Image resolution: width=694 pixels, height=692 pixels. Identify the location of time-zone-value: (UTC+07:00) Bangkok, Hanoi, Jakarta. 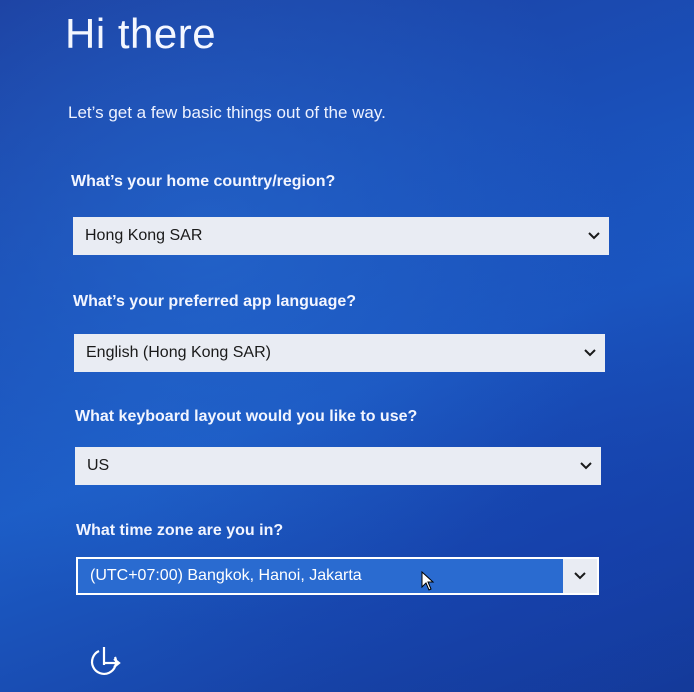
(226, 575).